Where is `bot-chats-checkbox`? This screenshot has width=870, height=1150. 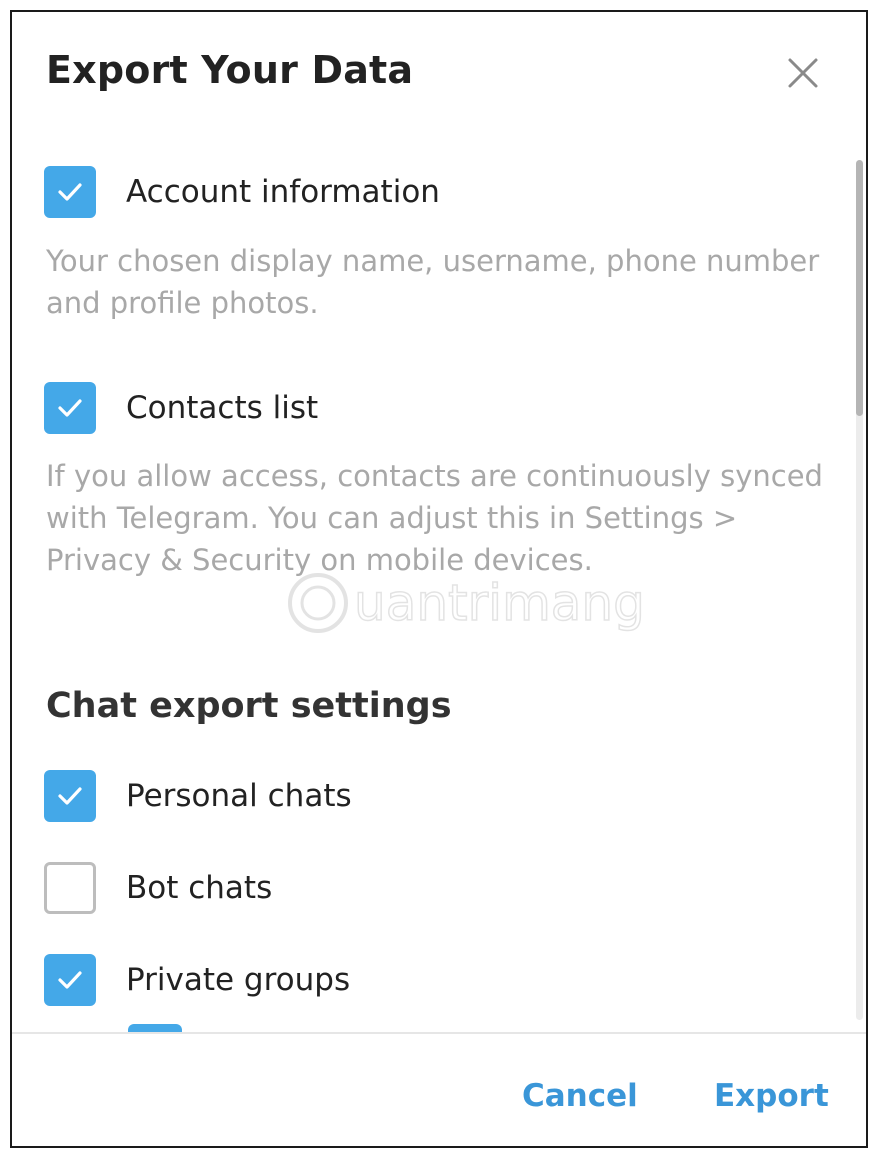 bot-chats-checkbox is located at coordinates (70, 888).